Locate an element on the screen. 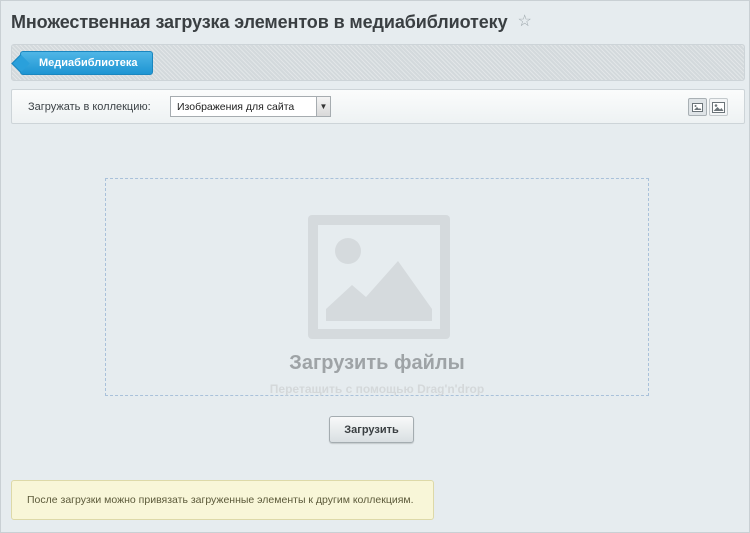  small-thumbnails-button is located at coordinates (697, 107).